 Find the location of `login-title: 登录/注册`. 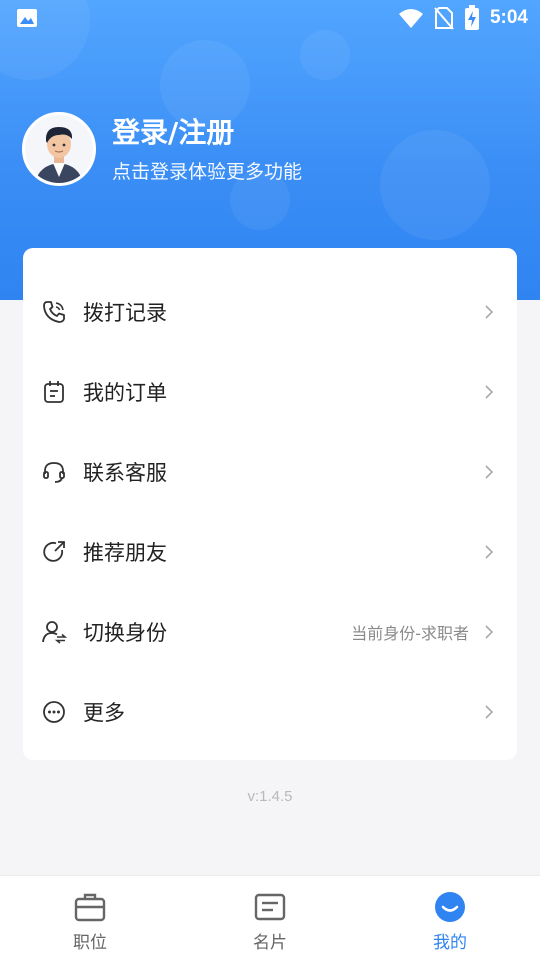

login-title: 登录/注册 is located at coordinates (207, 133).